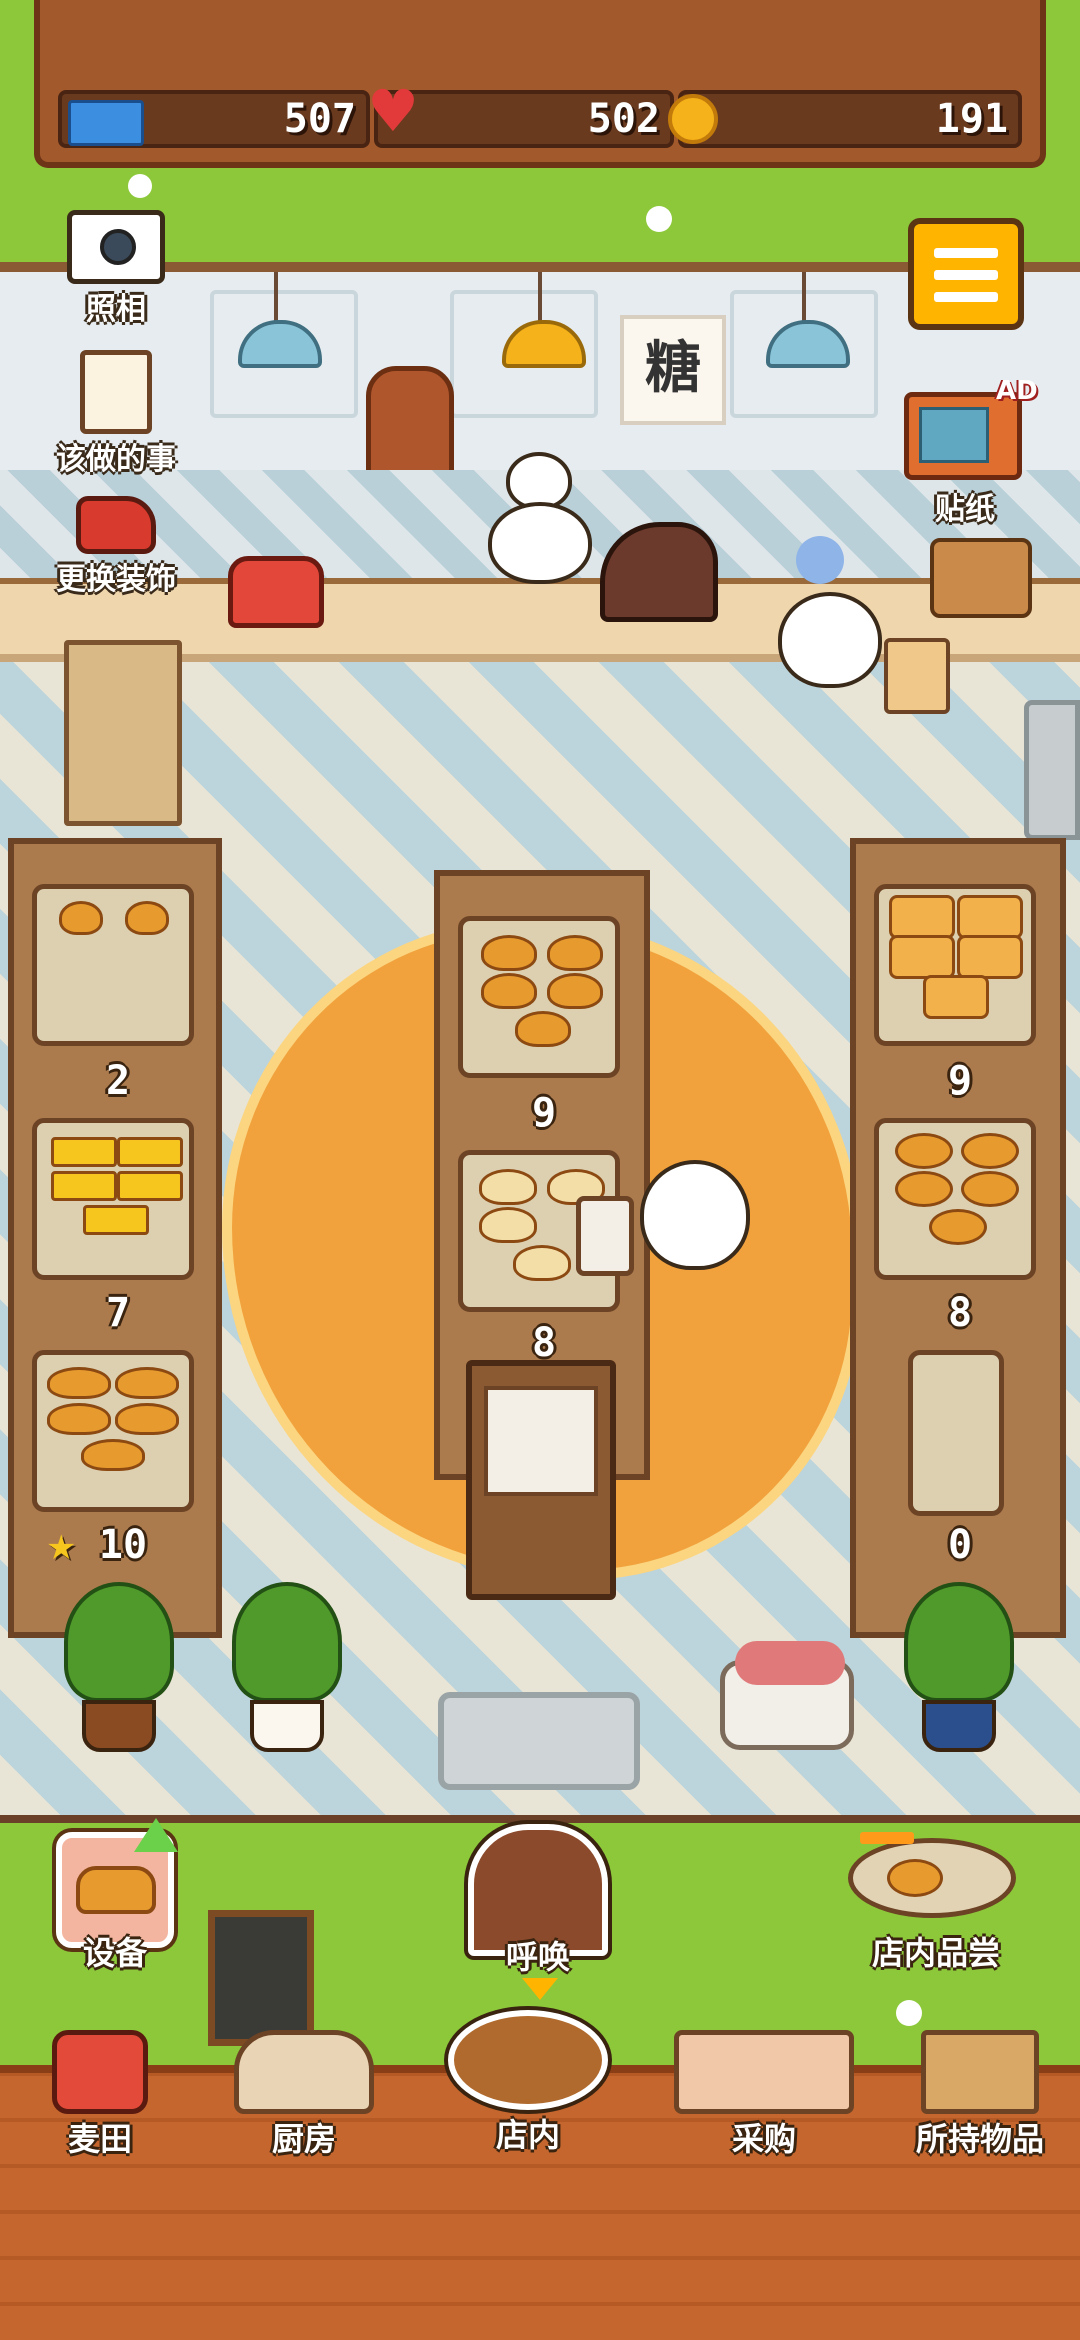 The image size is (1080, 2340). What do you see at coordinates (276, 592) in the screenshot?
I see `telephone-icon` at bounding box center [276, 592].